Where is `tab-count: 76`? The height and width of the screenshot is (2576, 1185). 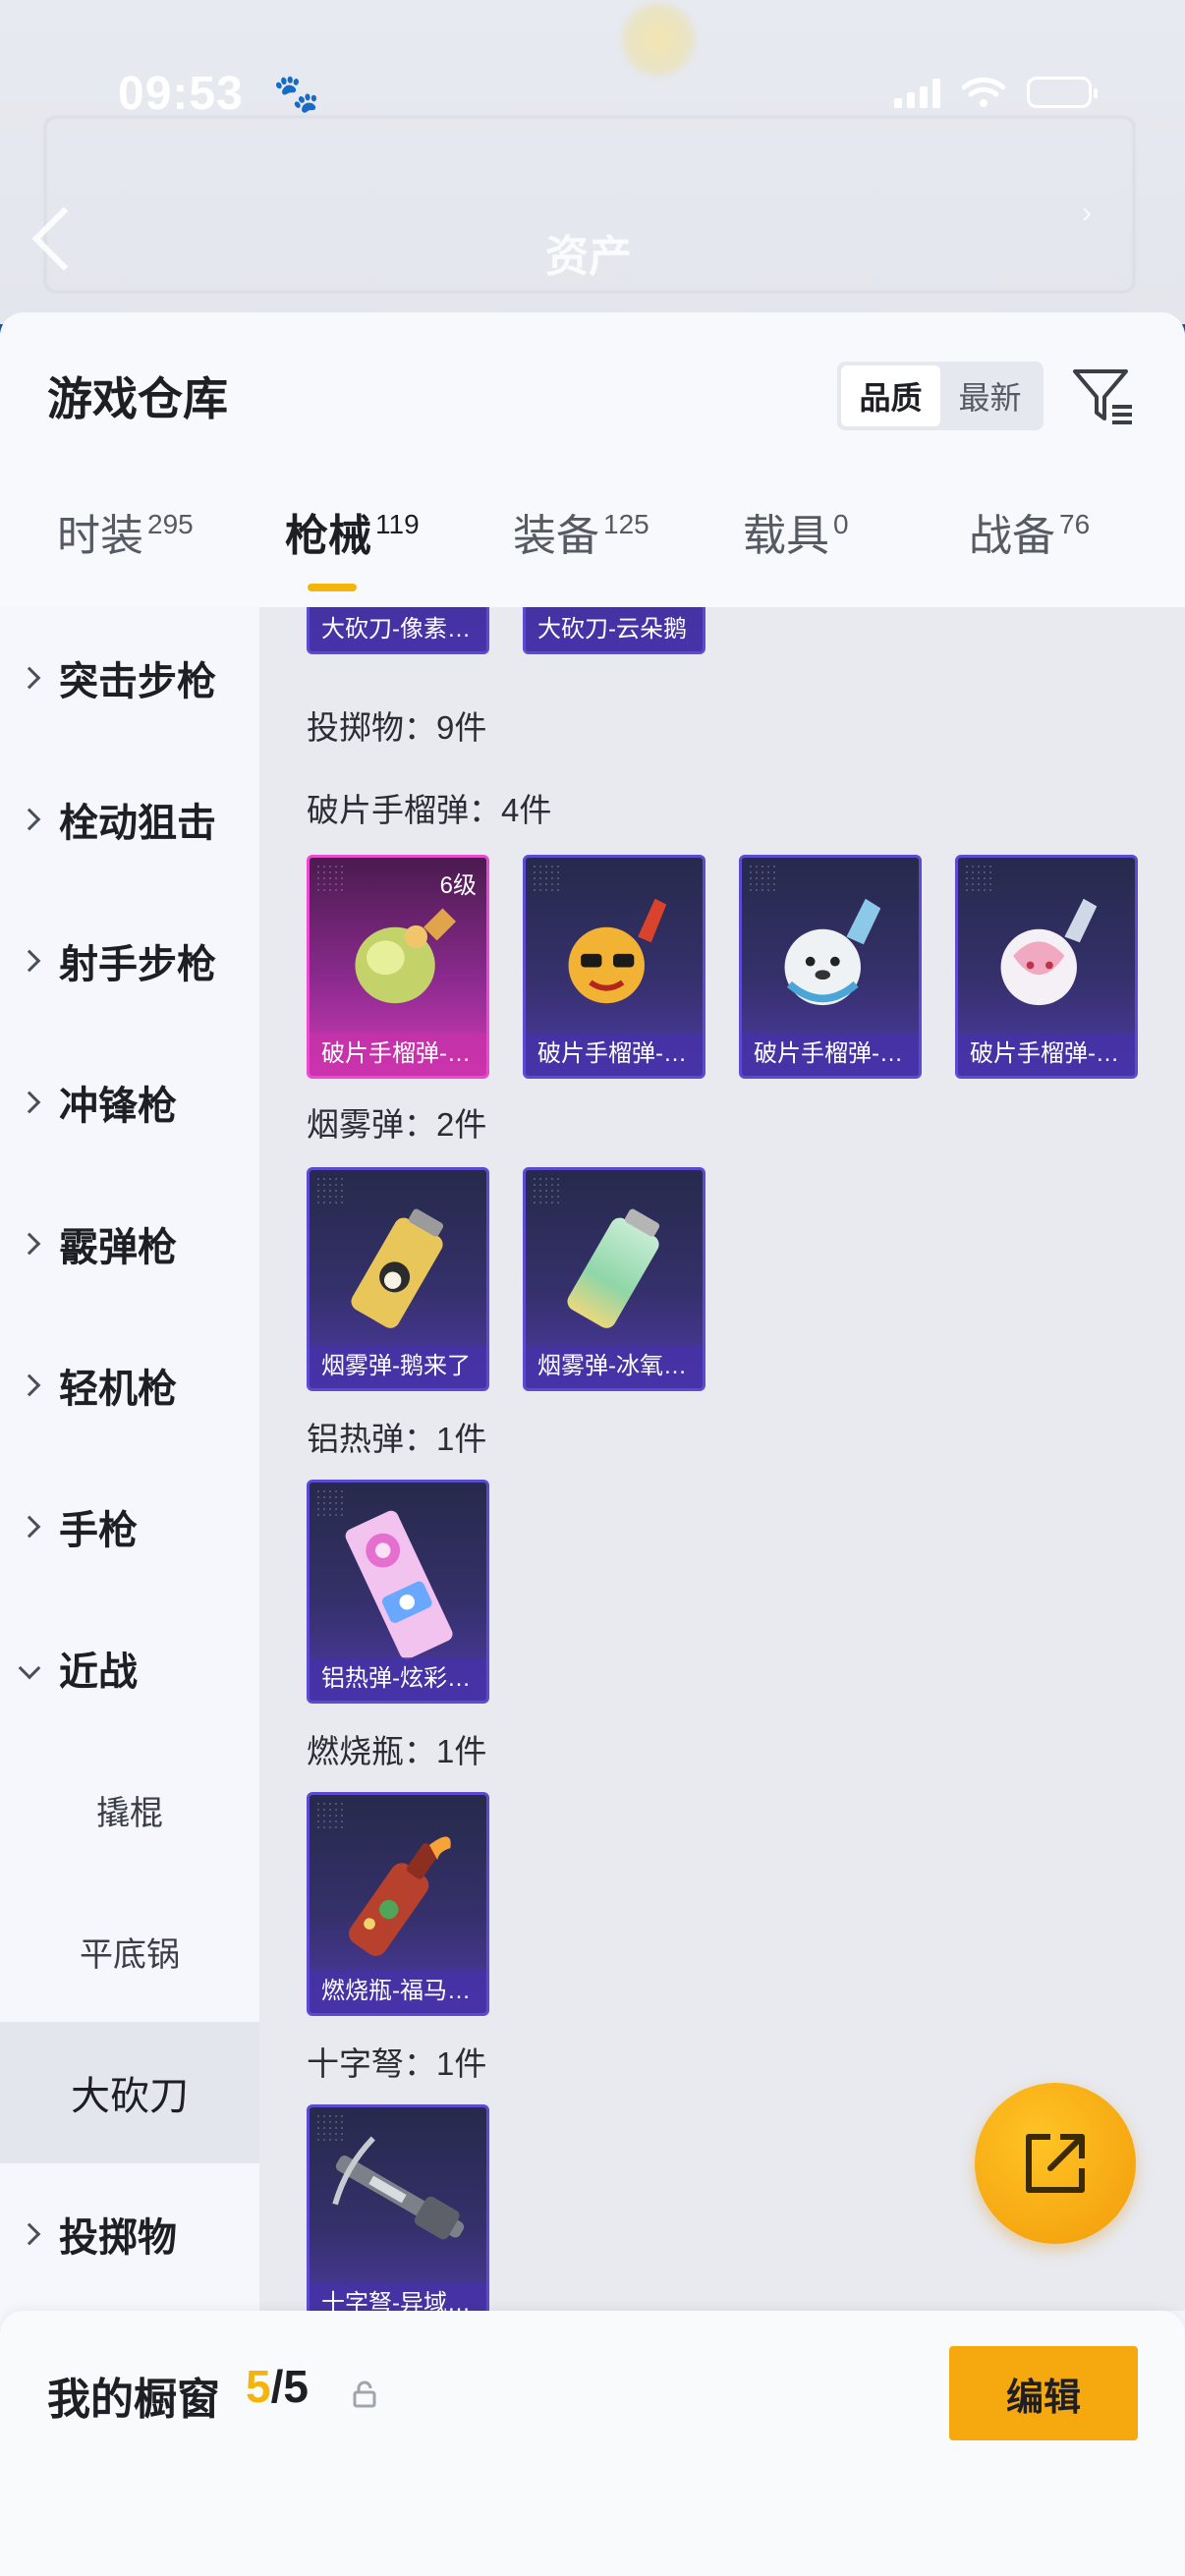
tab-count: 76 is located at coordinates (1075, 524).